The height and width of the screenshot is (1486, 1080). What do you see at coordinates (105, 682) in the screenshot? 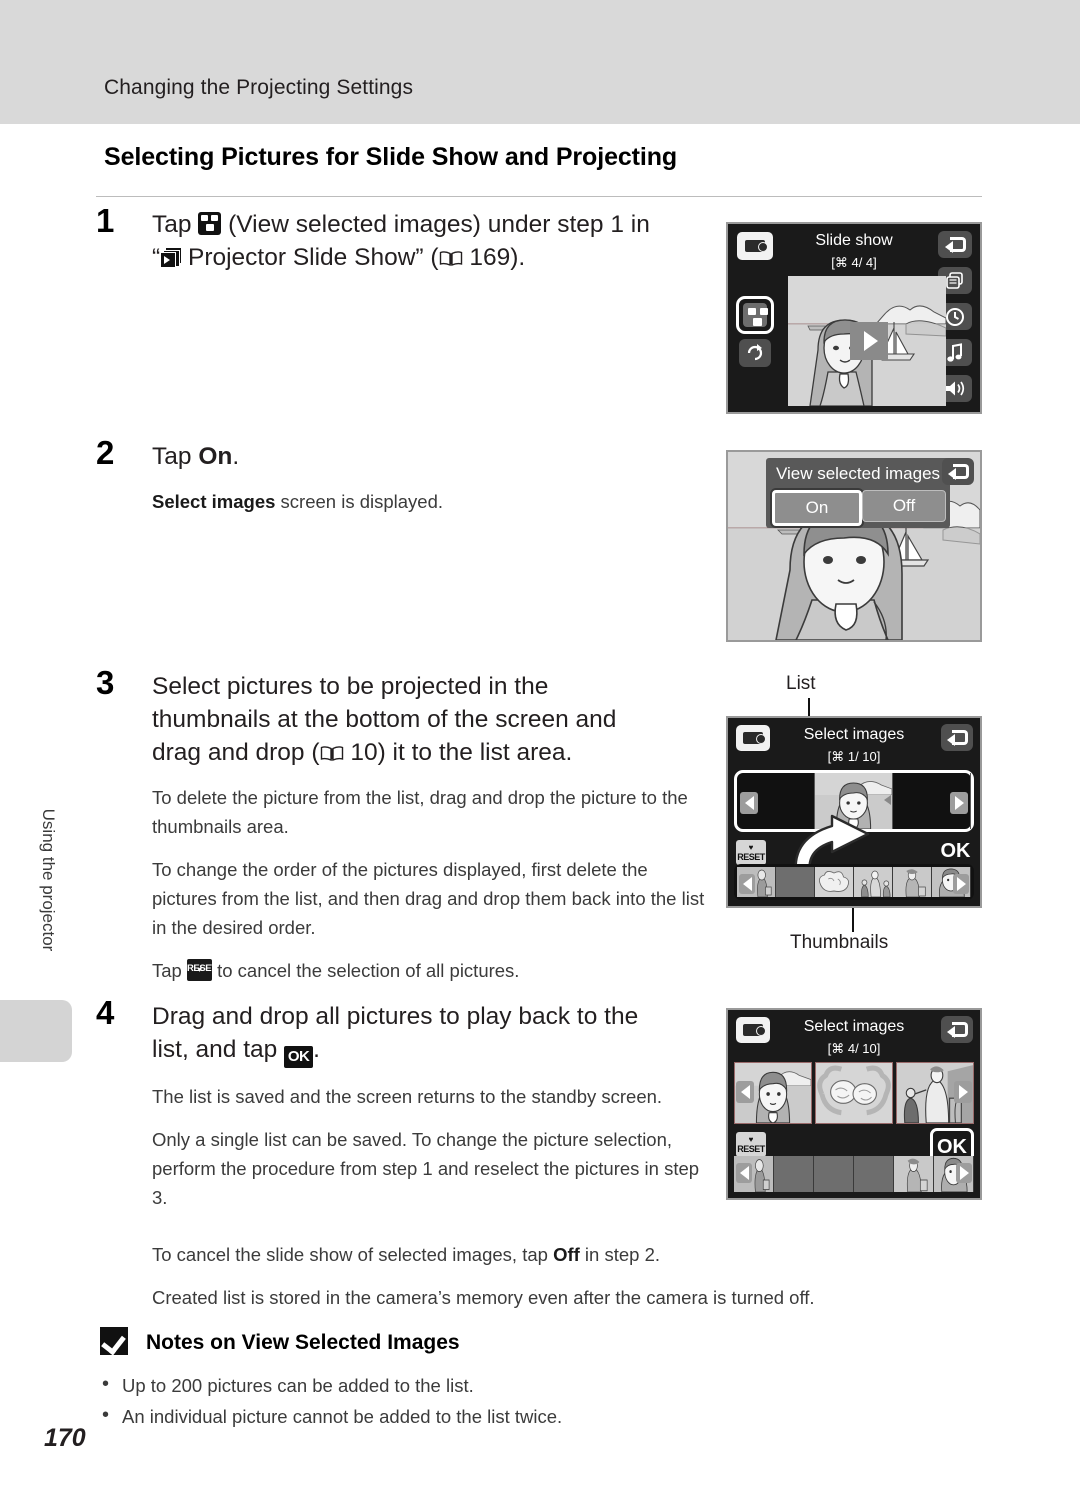
I see `step-3-number: 3` at bounding box center [105, 682].